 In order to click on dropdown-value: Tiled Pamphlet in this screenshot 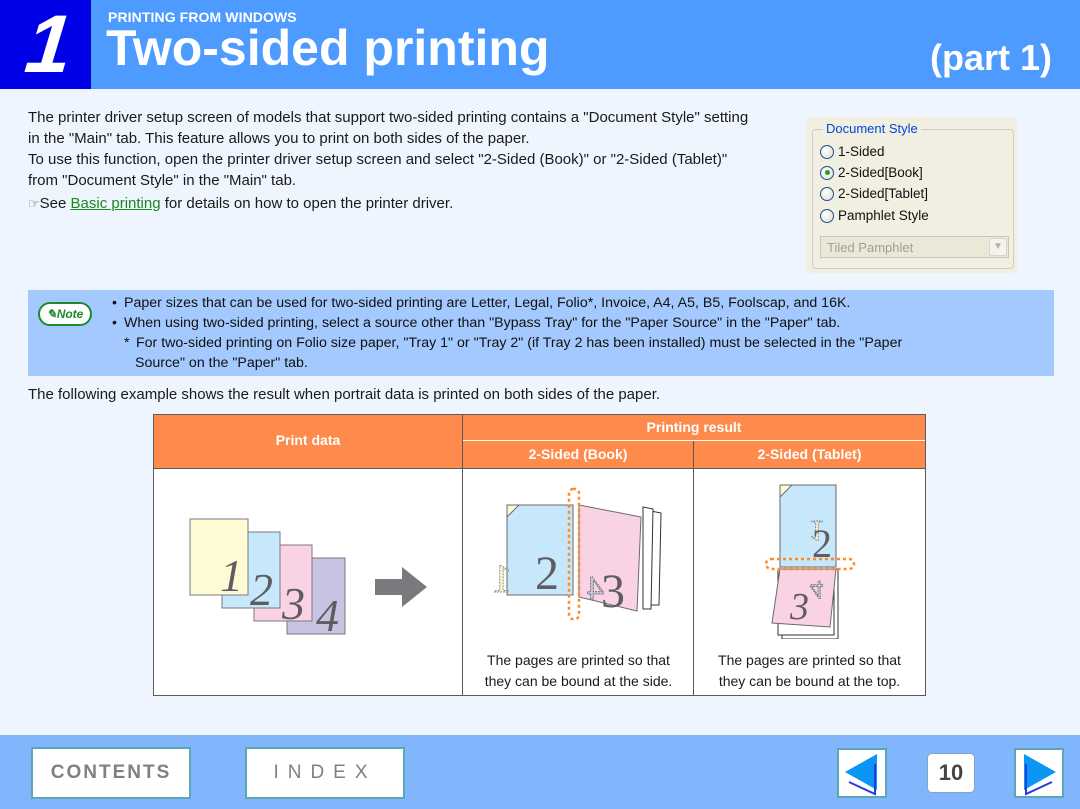, I will do `click(870, 247)`.